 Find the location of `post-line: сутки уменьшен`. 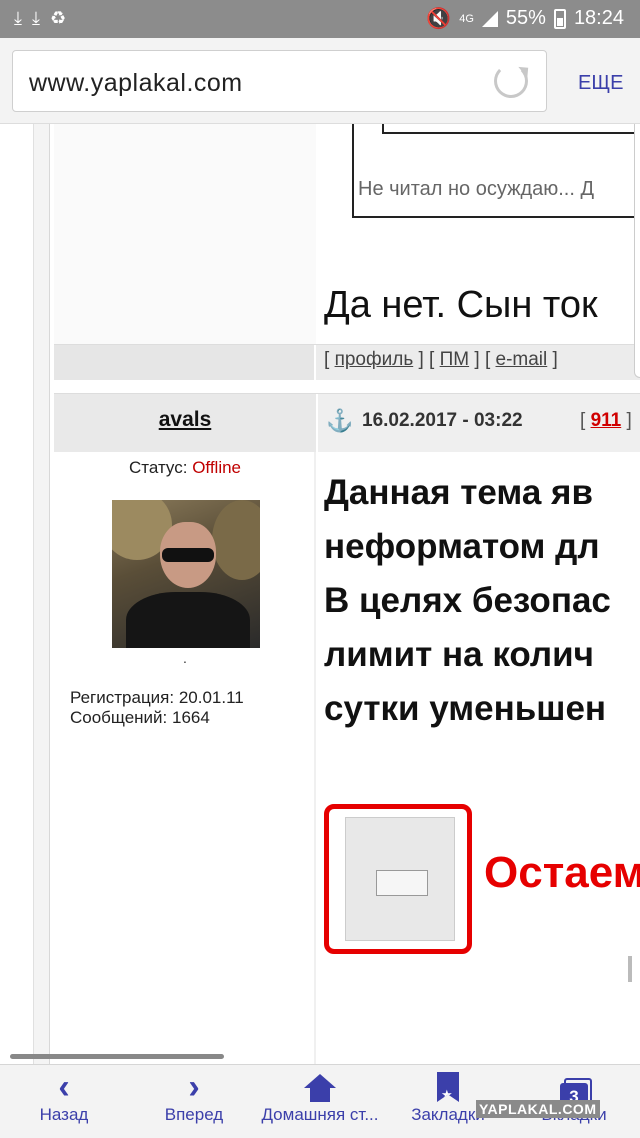

post-line: сутки уменьшен is located at coordinates (465, 708).